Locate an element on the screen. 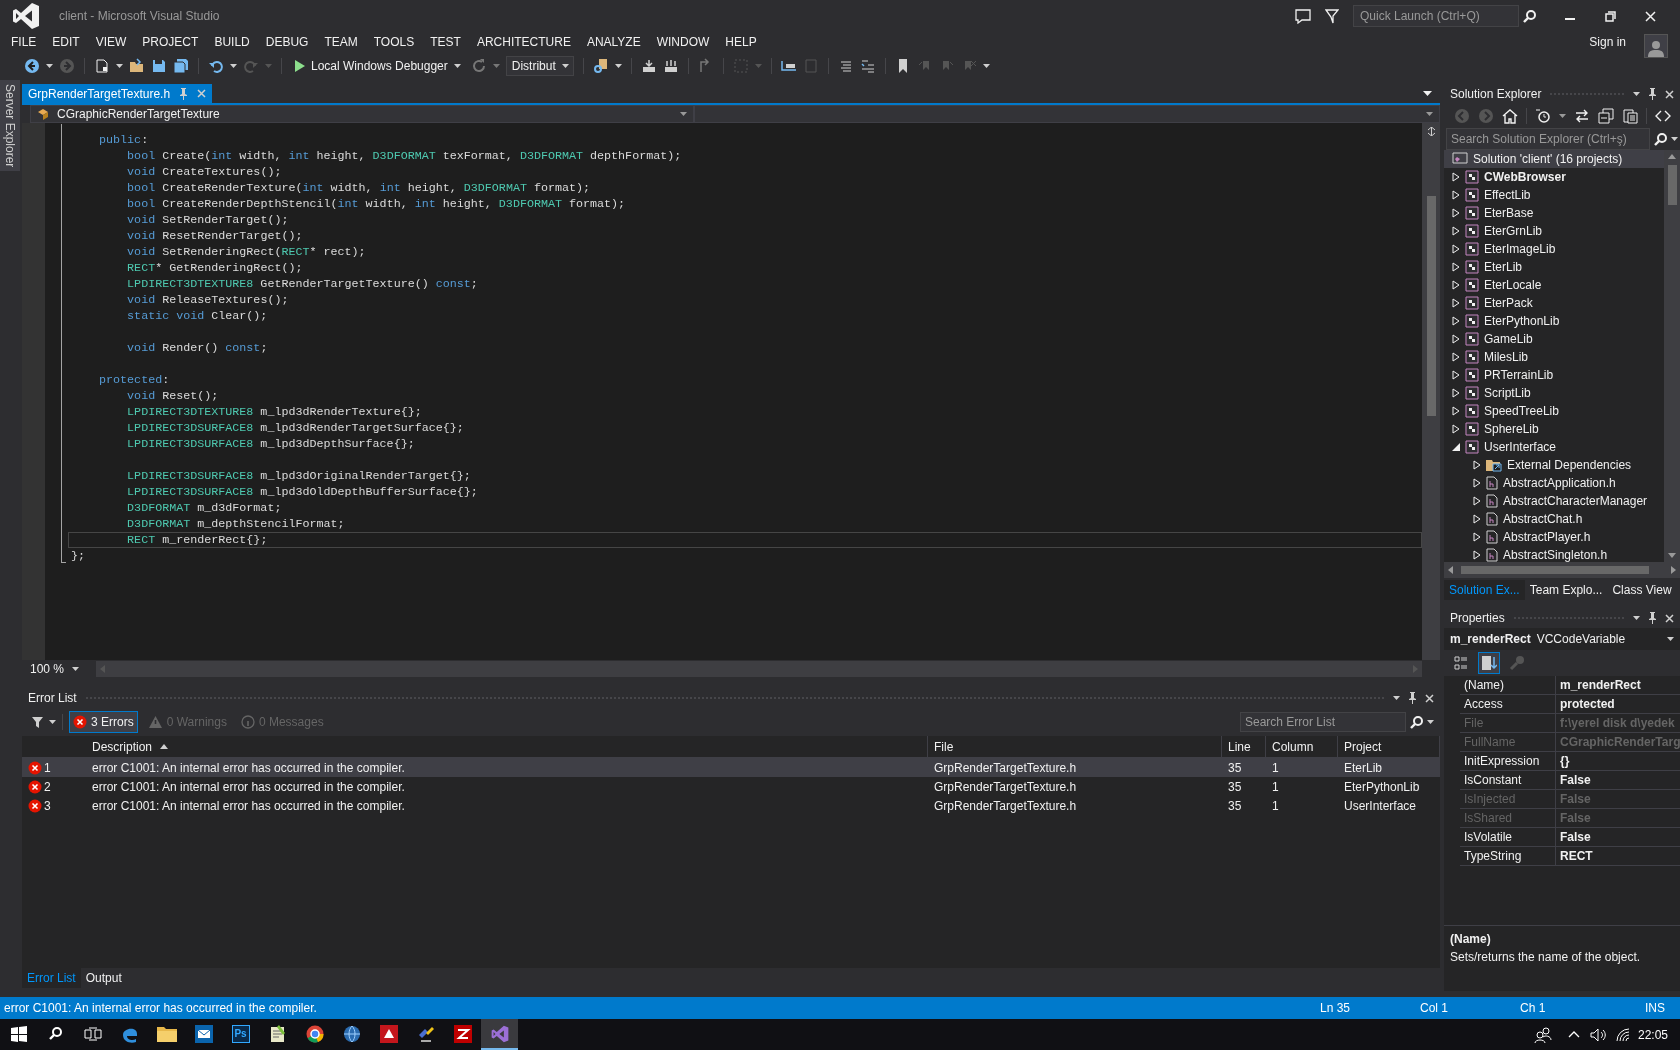  tree-item: AbstractApplication.h is located at coordinates (1554, 483).